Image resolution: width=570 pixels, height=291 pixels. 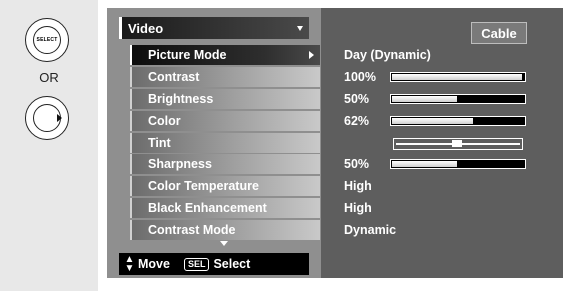 I want to click on dropdown-arrow-icon, so click(x=300, y=28).